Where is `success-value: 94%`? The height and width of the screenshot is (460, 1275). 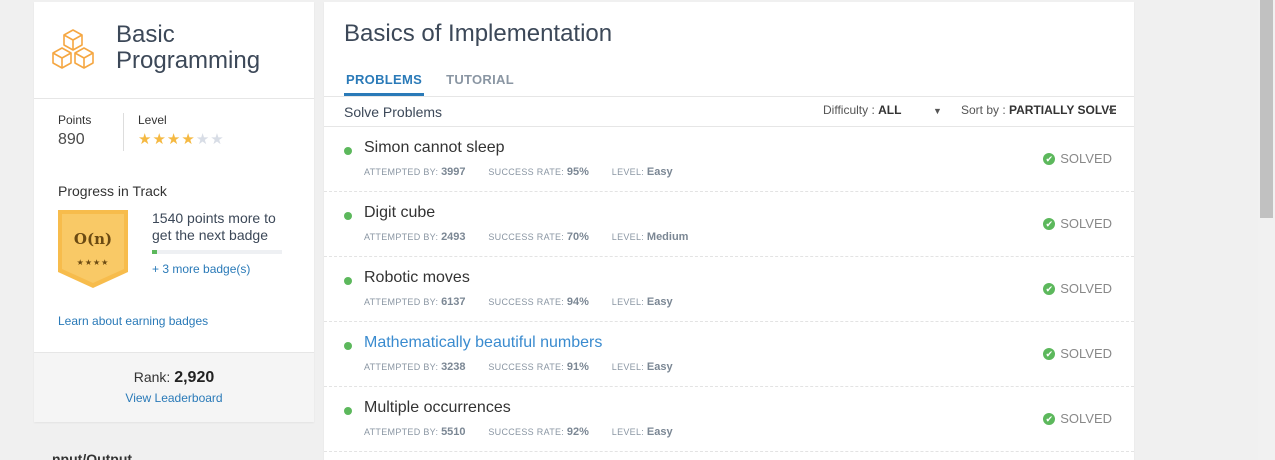
success-value: 94% is located at coordinates (577, 302).